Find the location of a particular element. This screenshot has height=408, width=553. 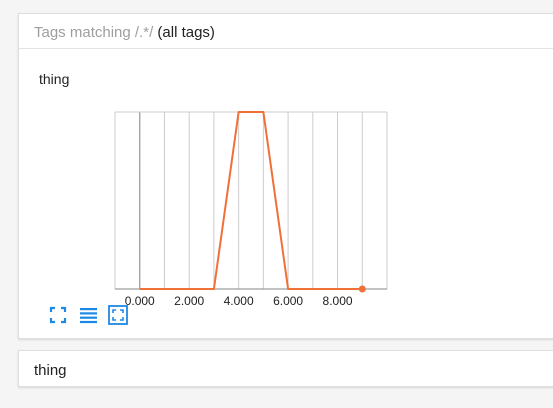

expand-button is located at coordinates (58, 315).